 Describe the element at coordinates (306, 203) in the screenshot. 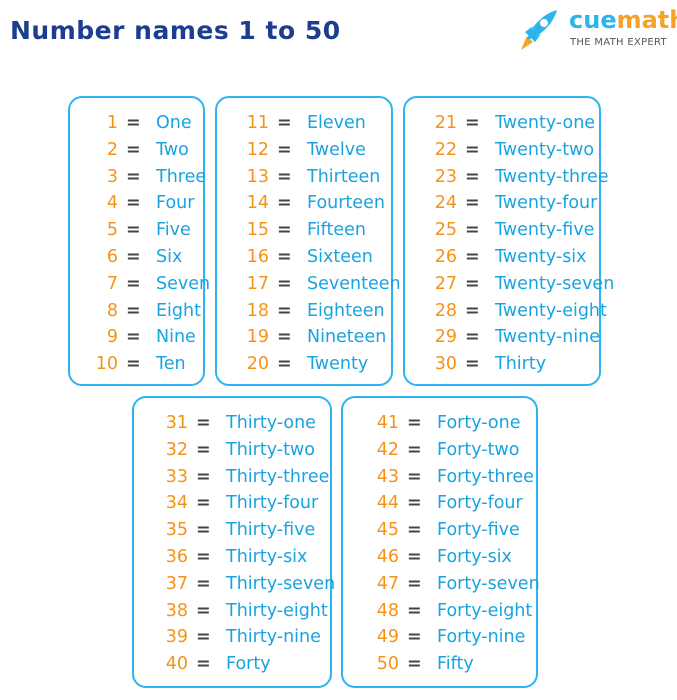

I see `number-row: 14 = Fourteen` at that location.